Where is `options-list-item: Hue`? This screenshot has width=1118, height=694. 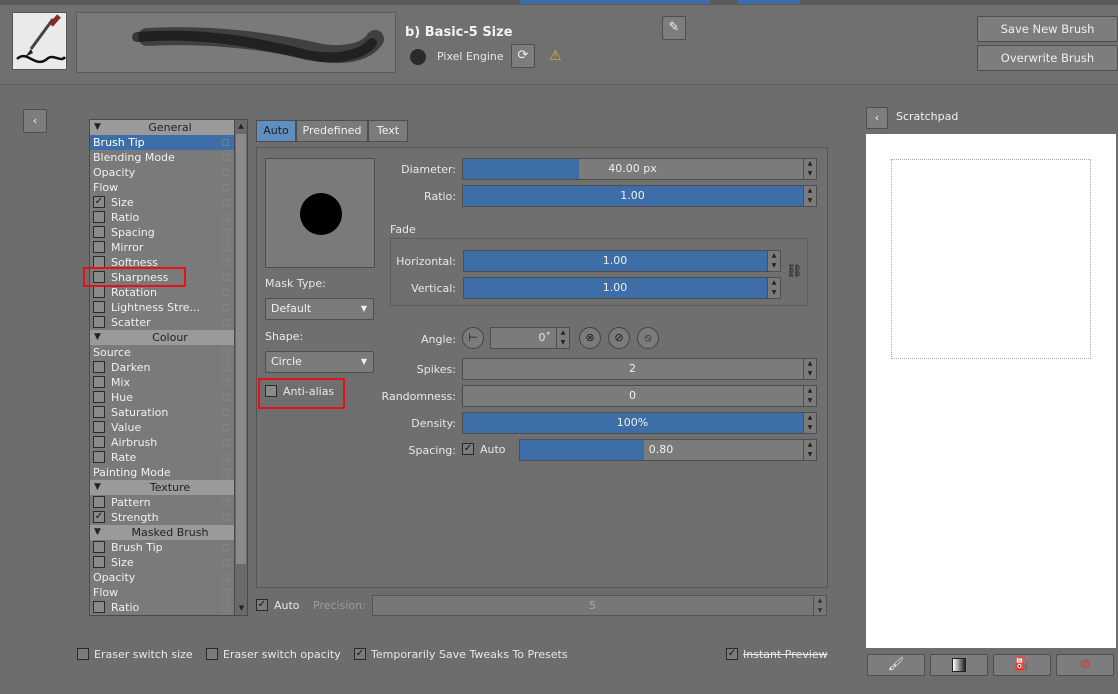 options-list-item: Hue is located at coordinates (168, 397).